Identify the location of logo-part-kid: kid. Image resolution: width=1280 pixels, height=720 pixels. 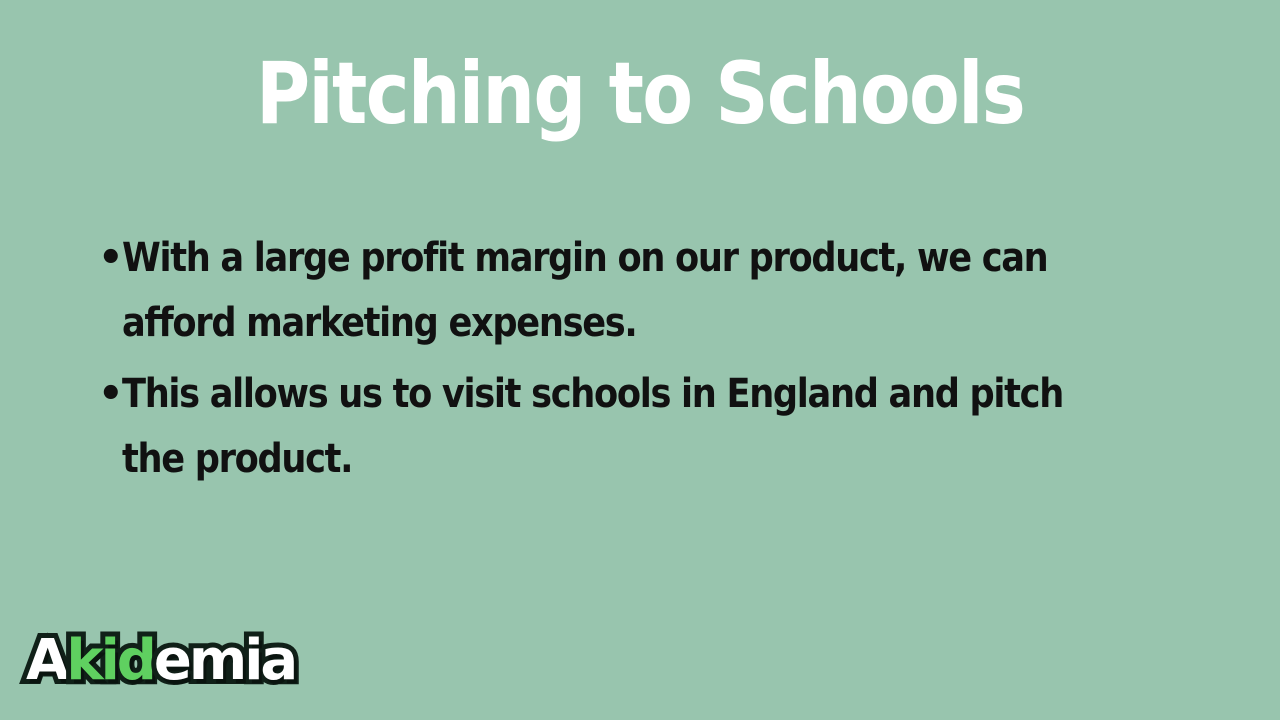
(111, 660).